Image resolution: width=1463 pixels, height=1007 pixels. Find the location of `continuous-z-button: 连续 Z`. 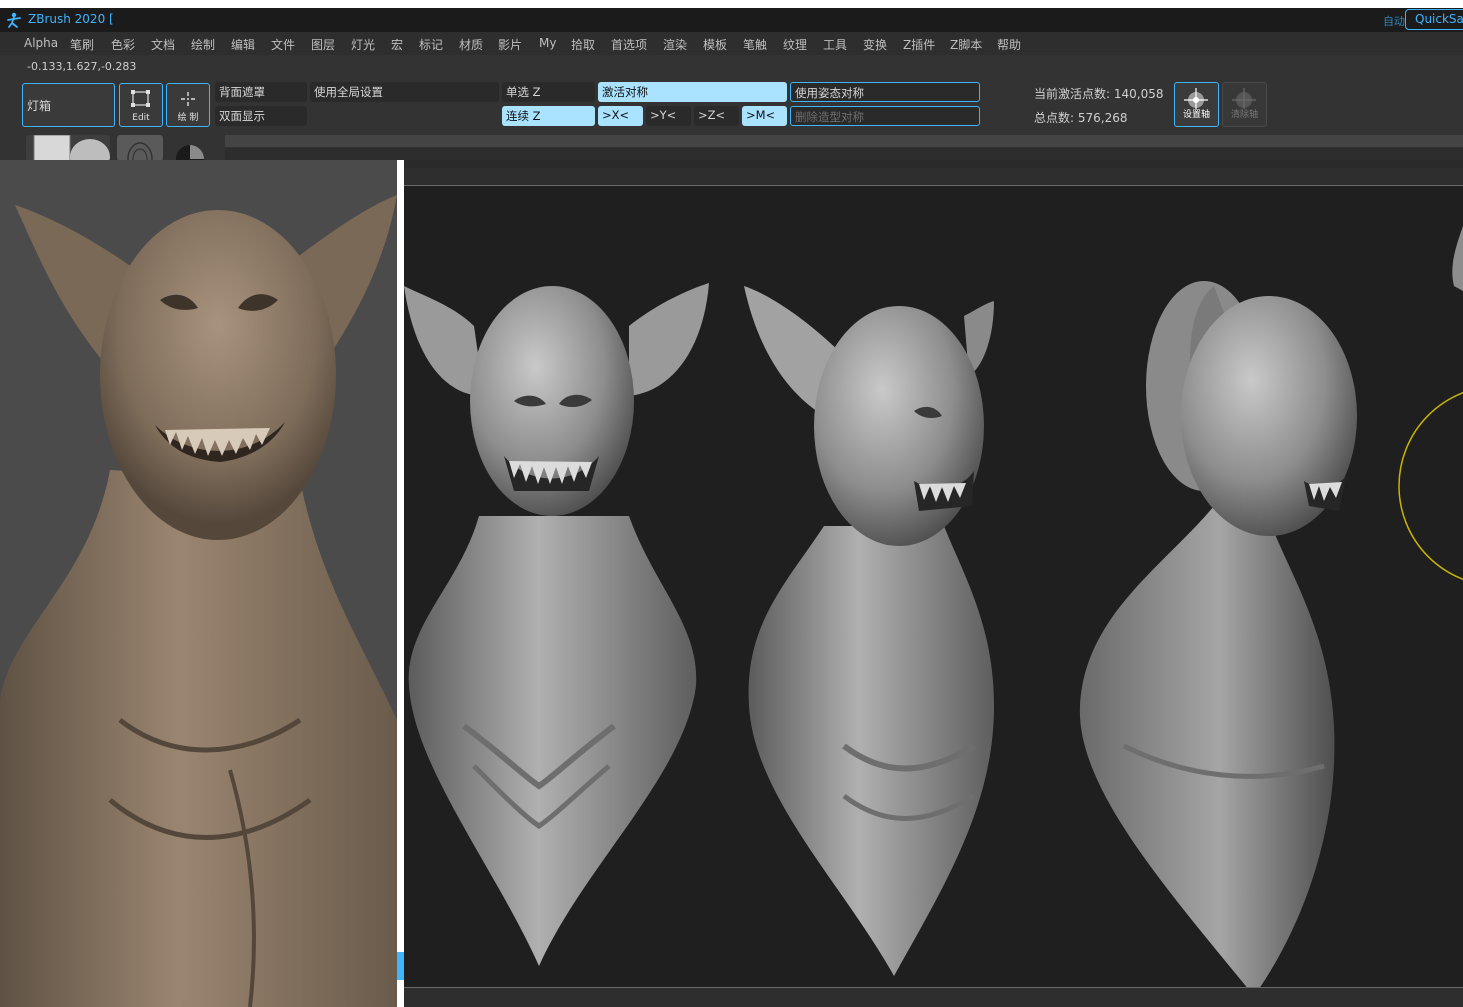

continuous-z-button: 连续 Z is located at coordinates (548, 116).